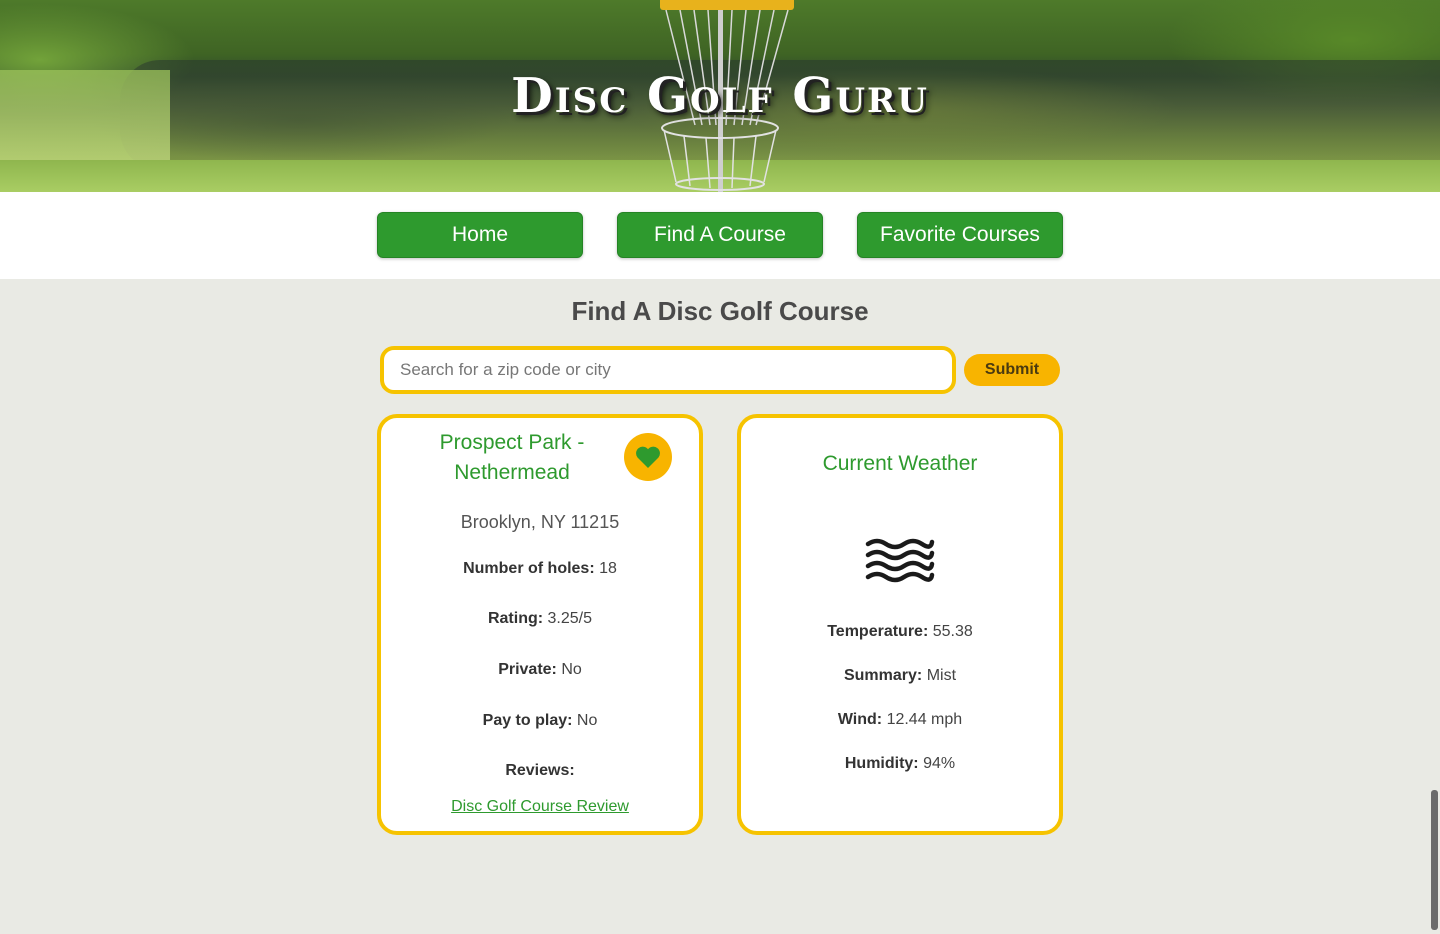  Describe the element at coordinates (881, 763) in the screenshot. I see `humidity-label: Humidity:` at that location.